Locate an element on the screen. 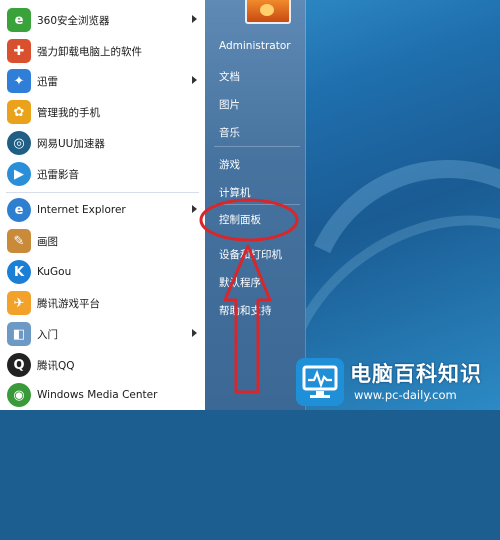 This screenshot has width=500, height=540. program-uu-accelerator: ◎ 网易UU加速器 is located at coordinates (102, 143).